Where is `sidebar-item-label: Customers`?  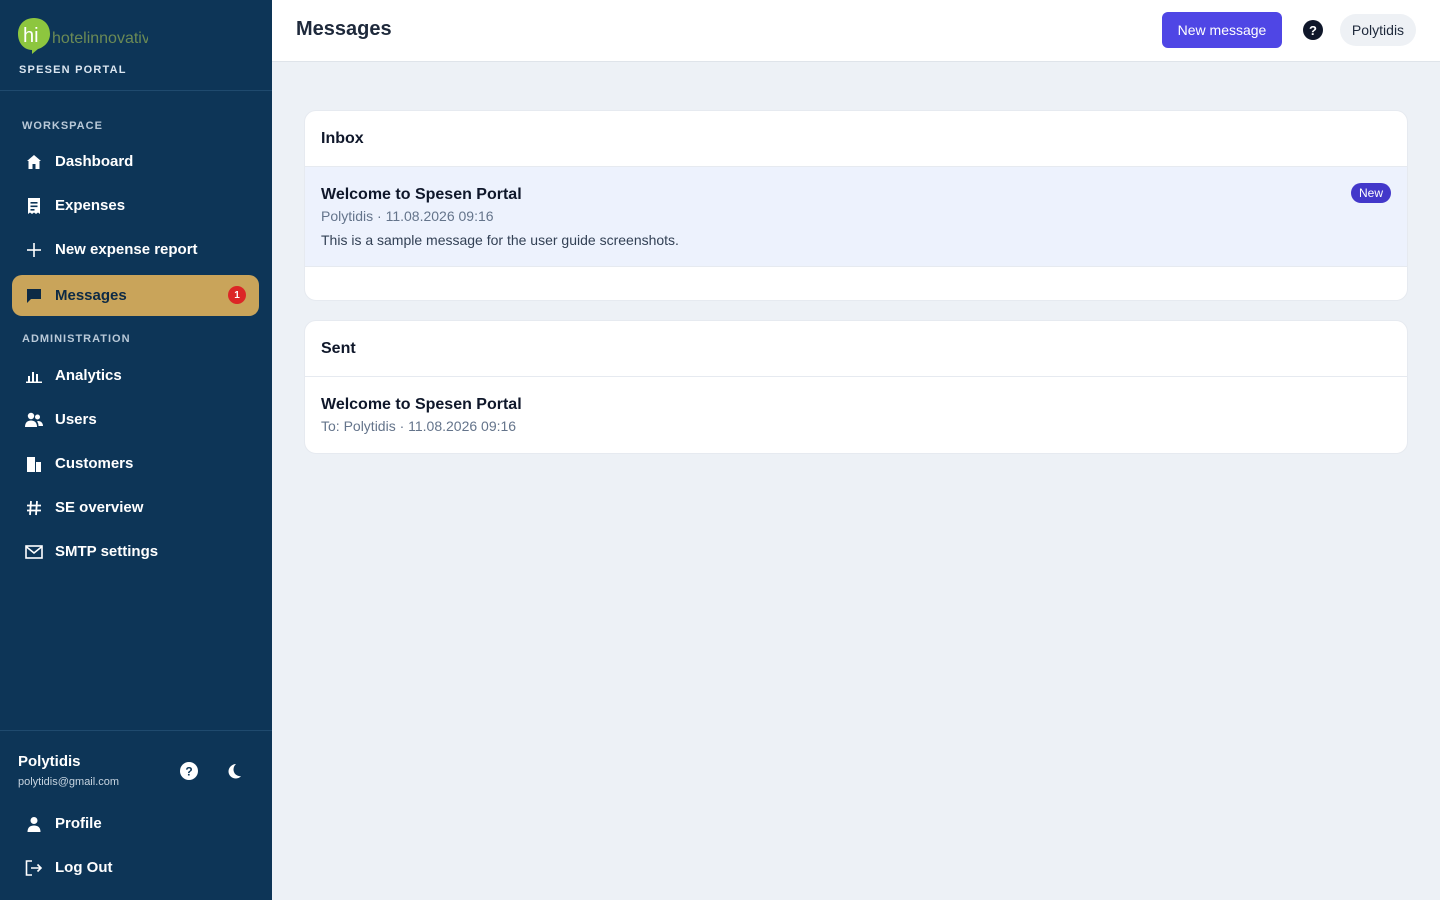
sidebar-item-label: Customers is located at coordinates (94, 463).